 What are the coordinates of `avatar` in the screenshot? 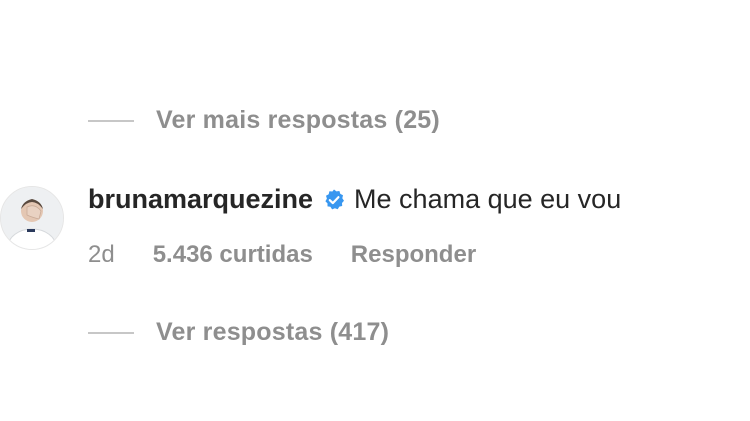 It's located at (32, 218).